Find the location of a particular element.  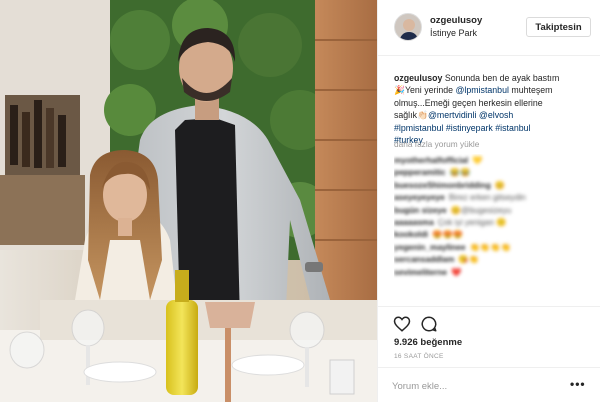

caption-text-line2-suffix: muhteşem is located at coordinates (530, 90).